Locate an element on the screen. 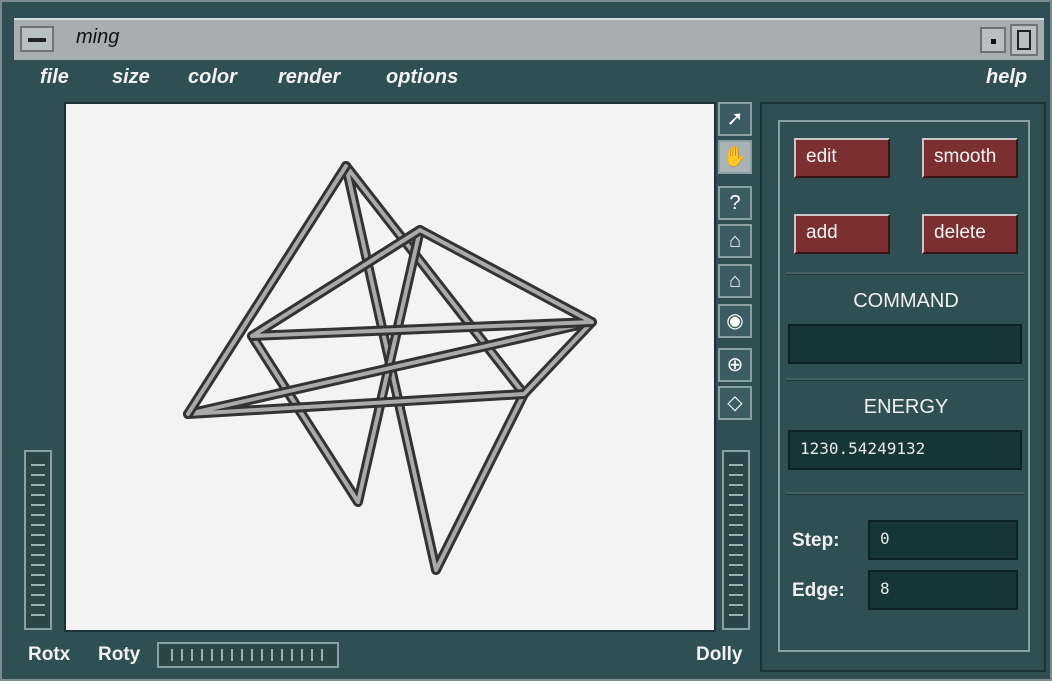  menu-bar: file size color render options help is located at coordinates (529, 78).